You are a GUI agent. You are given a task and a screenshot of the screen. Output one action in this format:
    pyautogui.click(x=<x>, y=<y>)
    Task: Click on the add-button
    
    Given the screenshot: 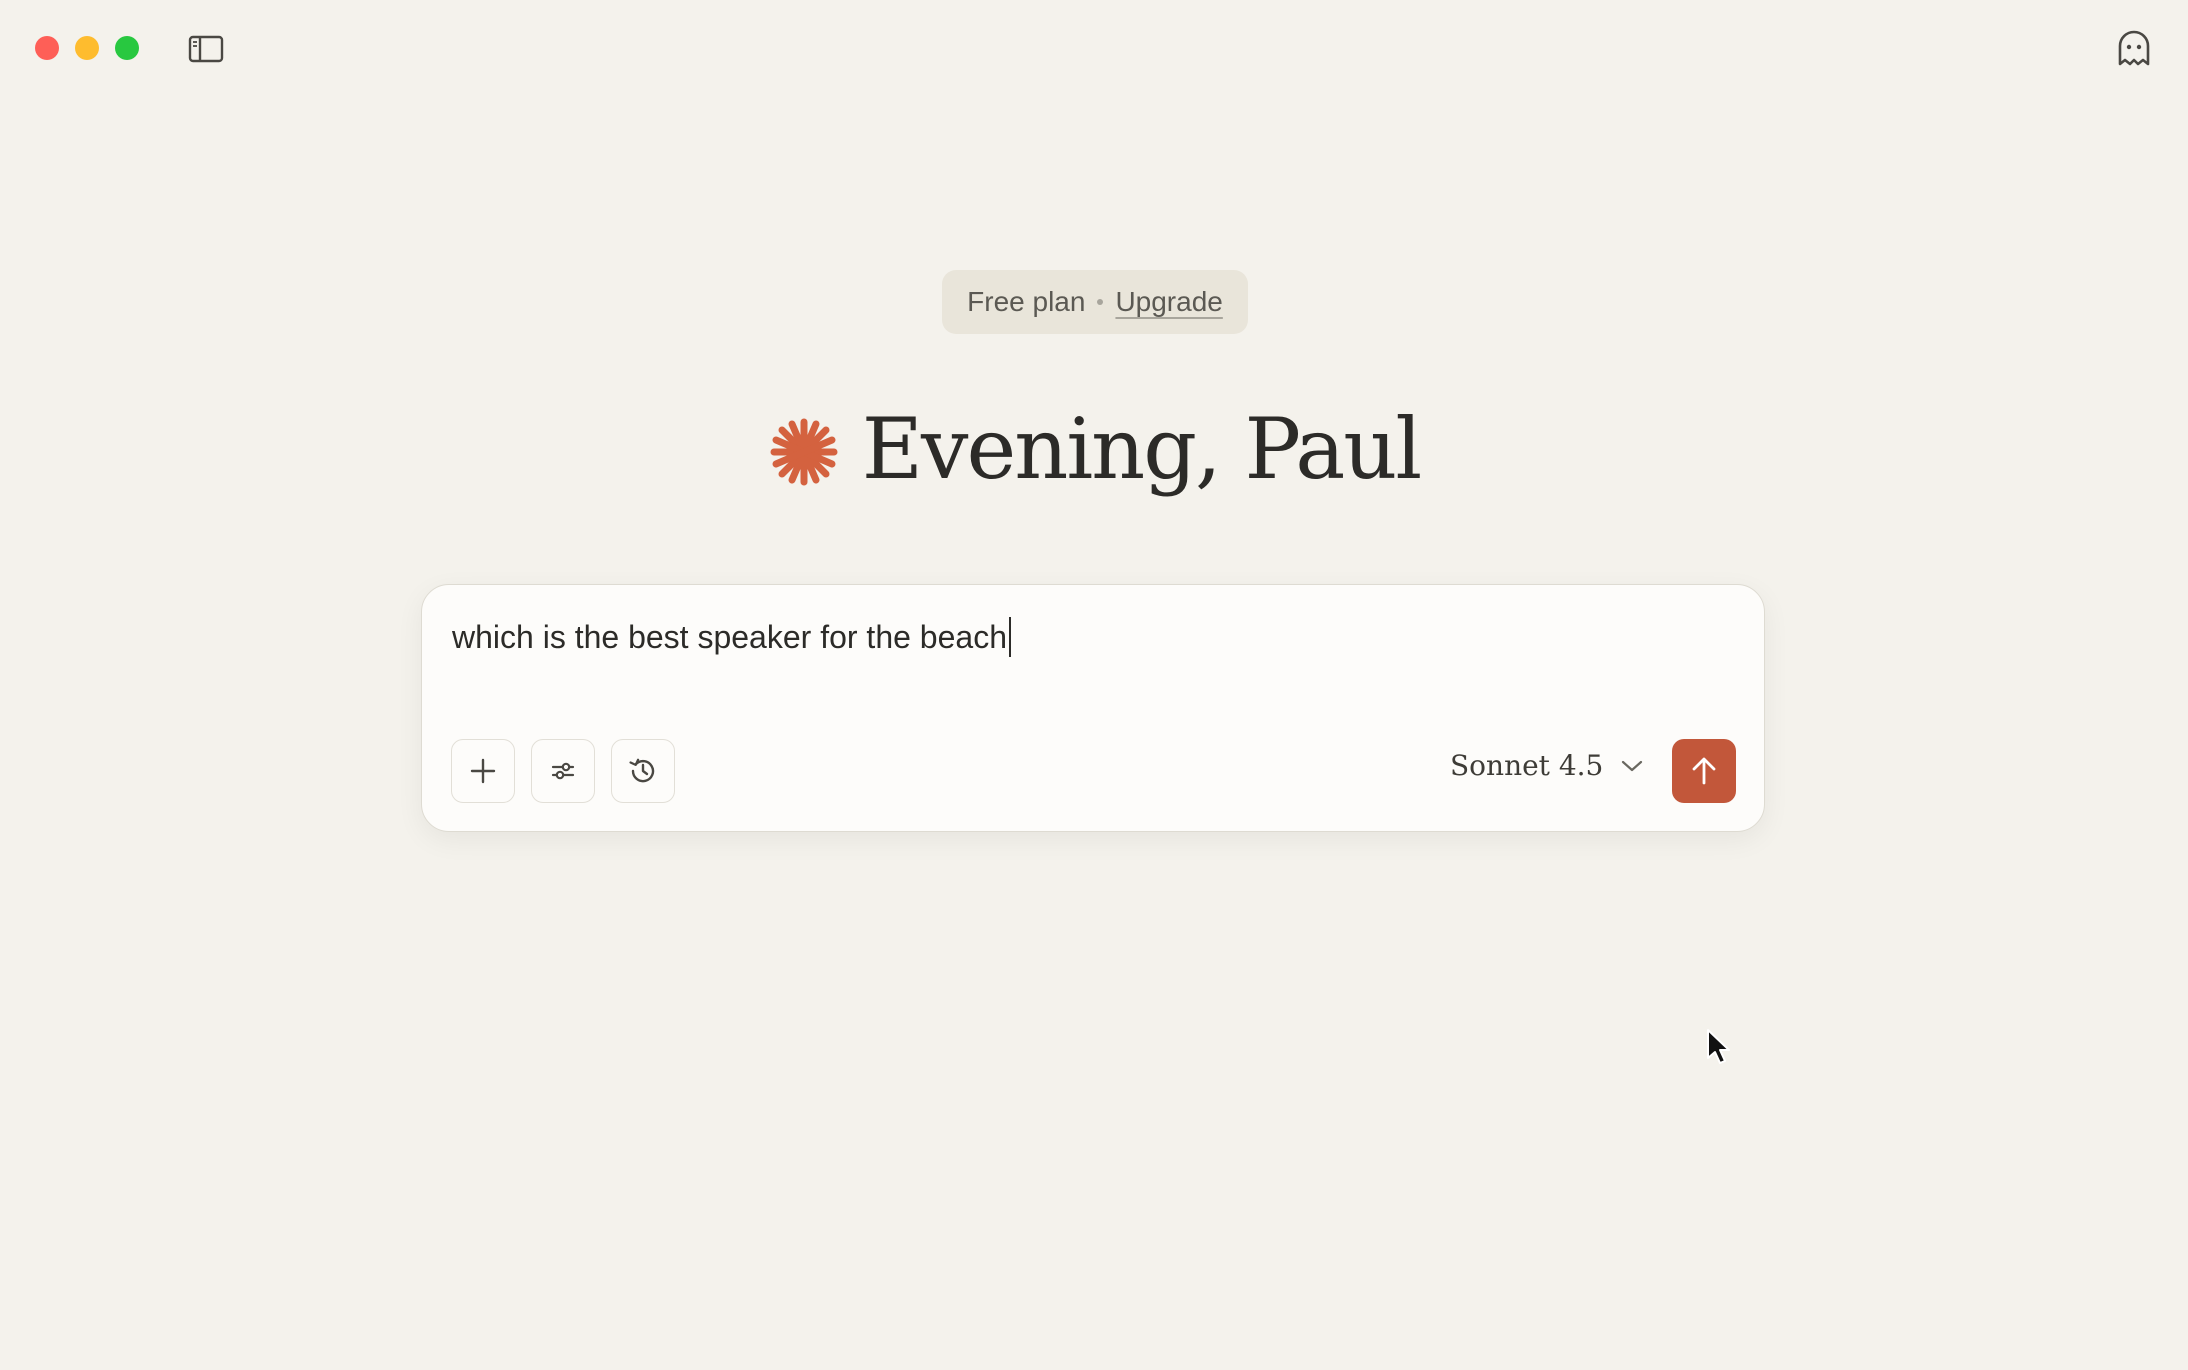 What is the action you would take?
    pyautogui.click(x=483, y=771)
    